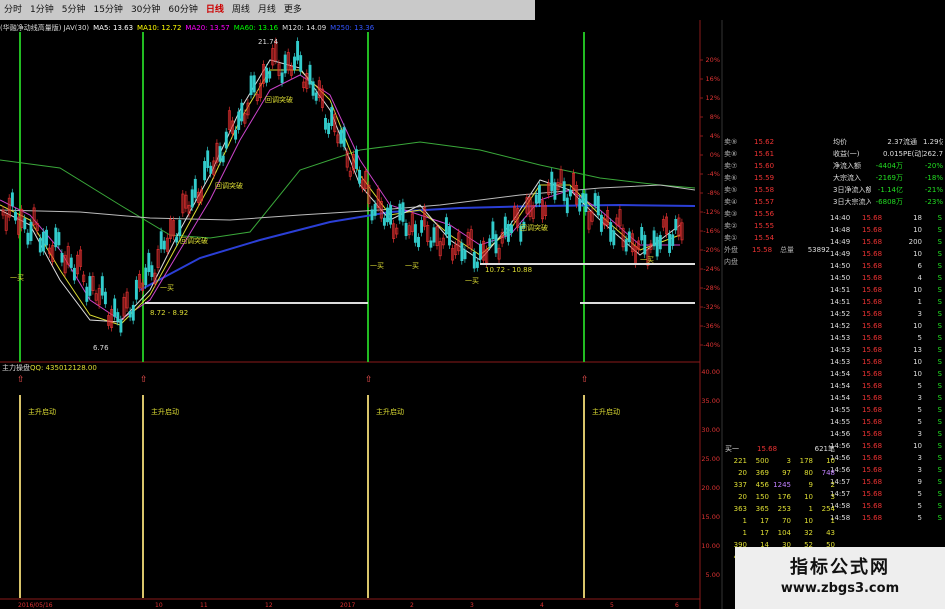  I want to click on tick-time: 14:48, so click(840, 230).